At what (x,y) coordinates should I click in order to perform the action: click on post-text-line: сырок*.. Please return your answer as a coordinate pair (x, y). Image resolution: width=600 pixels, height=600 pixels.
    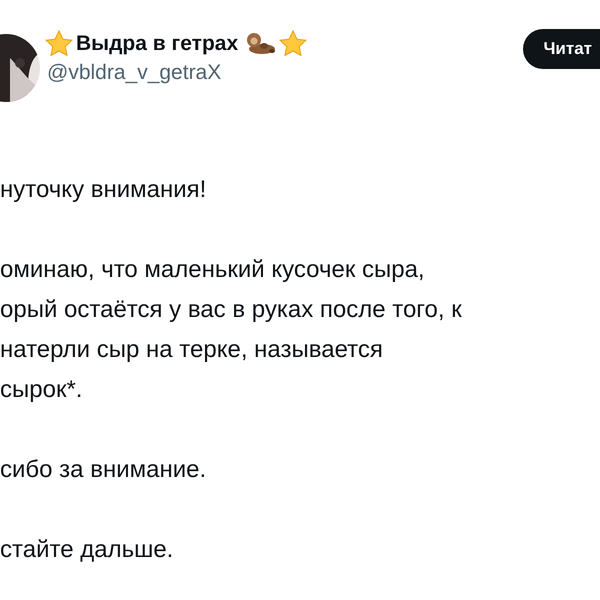
    Looking at the image, I should click on (42, 390).